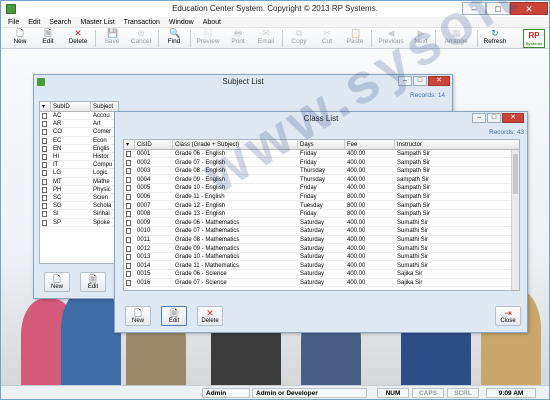  I want to click on toolbar-next-button: ▶ Next, so click(421, 38).